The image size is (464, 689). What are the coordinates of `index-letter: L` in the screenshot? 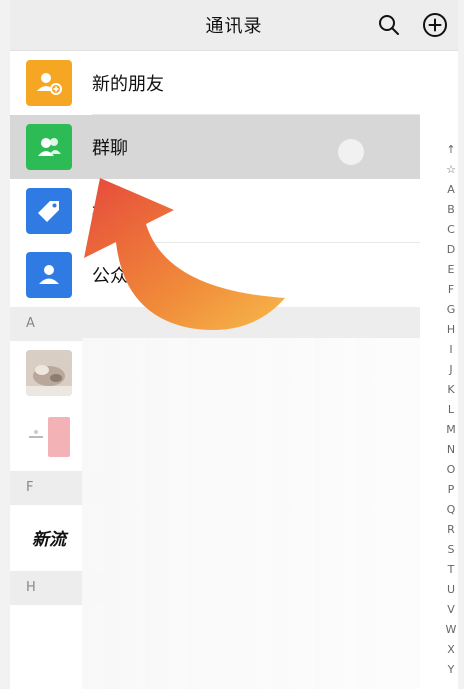 It's located at (451, 410).